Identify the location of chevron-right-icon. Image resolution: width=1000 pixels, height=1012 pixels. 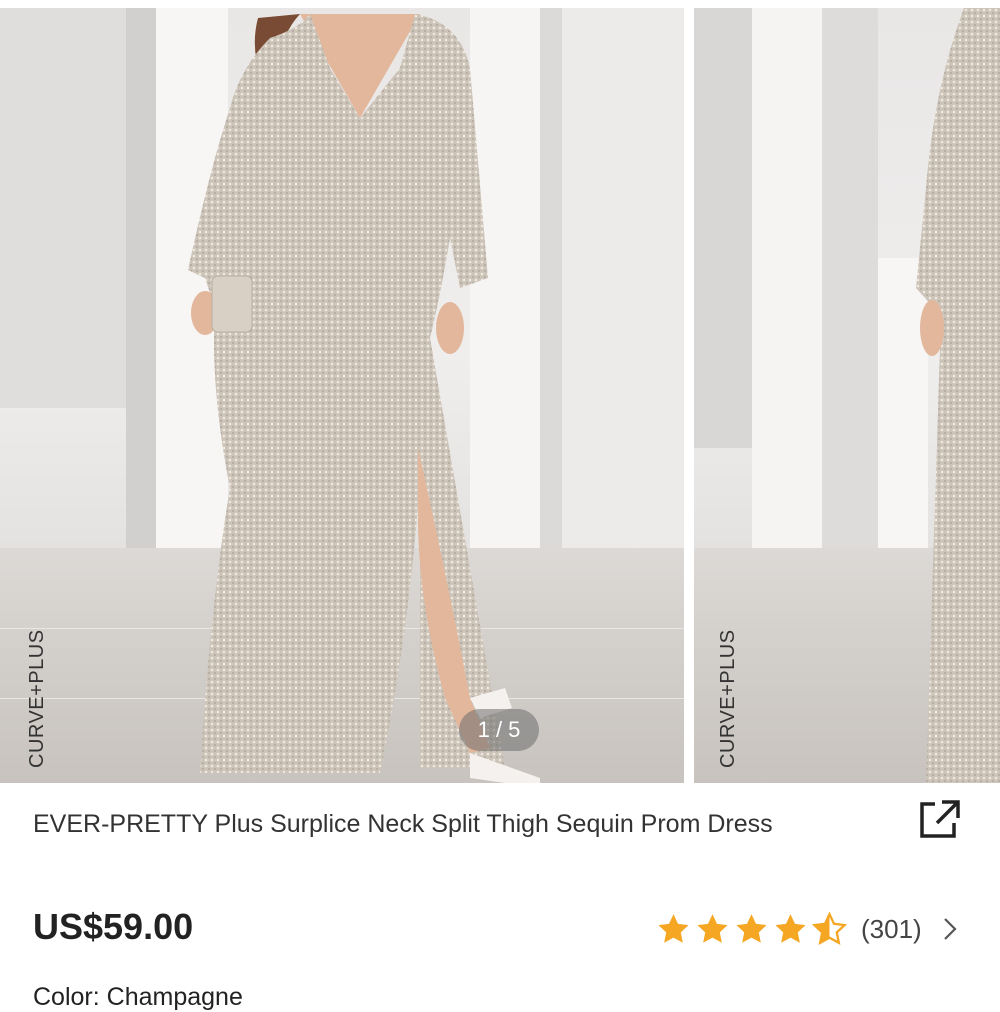
(950, 929).